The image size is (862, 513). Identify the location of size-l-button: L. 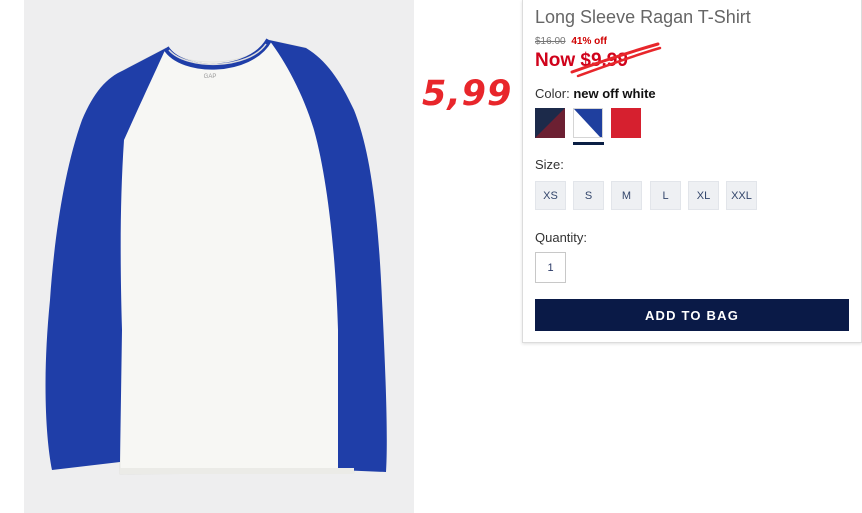
(665, 195).